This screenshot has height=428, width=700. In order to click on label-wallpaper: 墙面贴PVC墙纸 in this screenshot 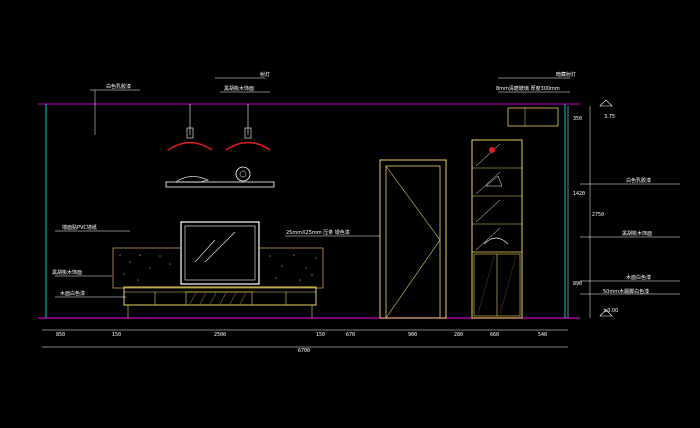, I will do `click(79, 227)`.